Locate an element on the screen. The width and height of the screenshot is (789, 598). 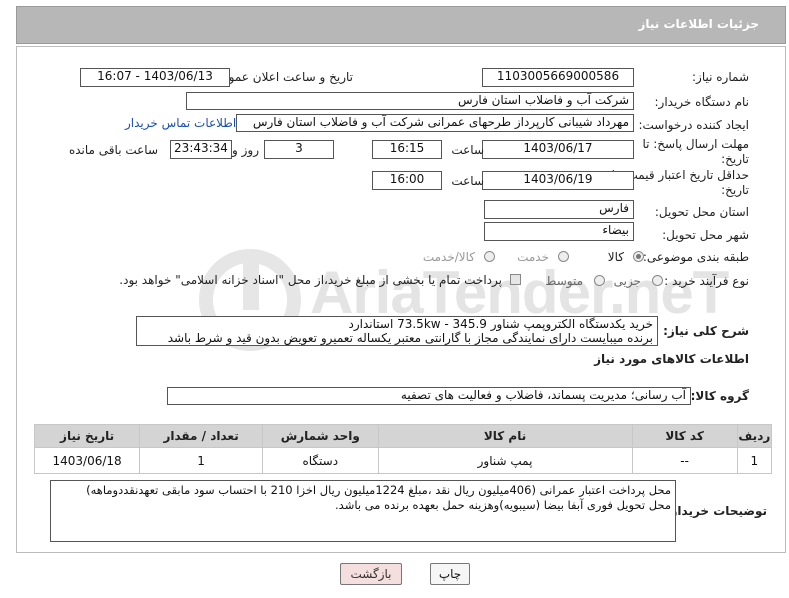
deadline-time-label: ساعت is located at coordinates (467, 150).